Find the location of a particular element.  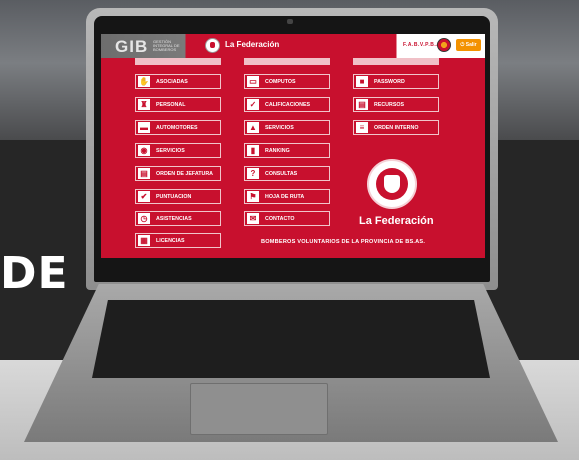

envelope-icon: ✉ is located at coordinates (253, 218).